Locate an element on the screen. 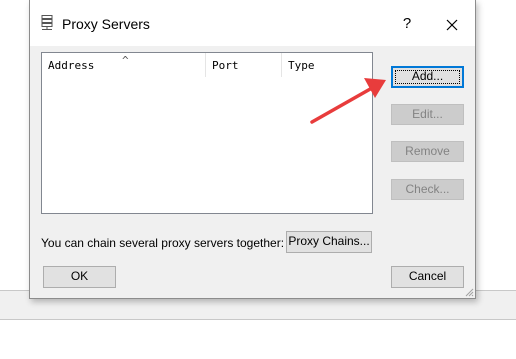  column-header-address: Address ^ is located at coordinates (124, 65).